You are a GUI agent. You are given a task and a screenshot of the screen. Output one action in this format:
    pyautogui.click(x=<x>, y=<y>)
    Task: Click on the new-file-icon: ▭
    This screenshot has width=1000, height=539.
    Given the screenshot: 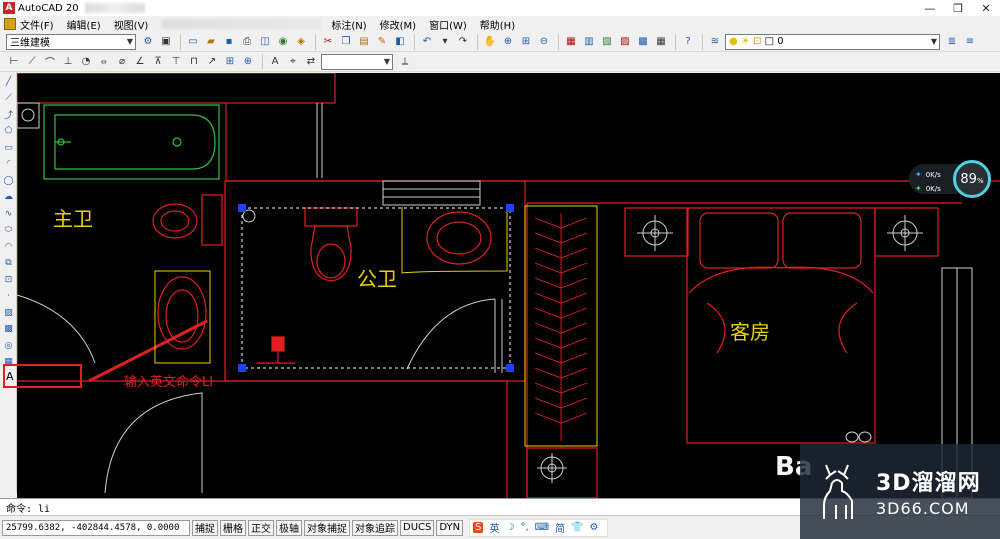 What is the action you would take?
    pyautogui.click(x=193, y=42)
    